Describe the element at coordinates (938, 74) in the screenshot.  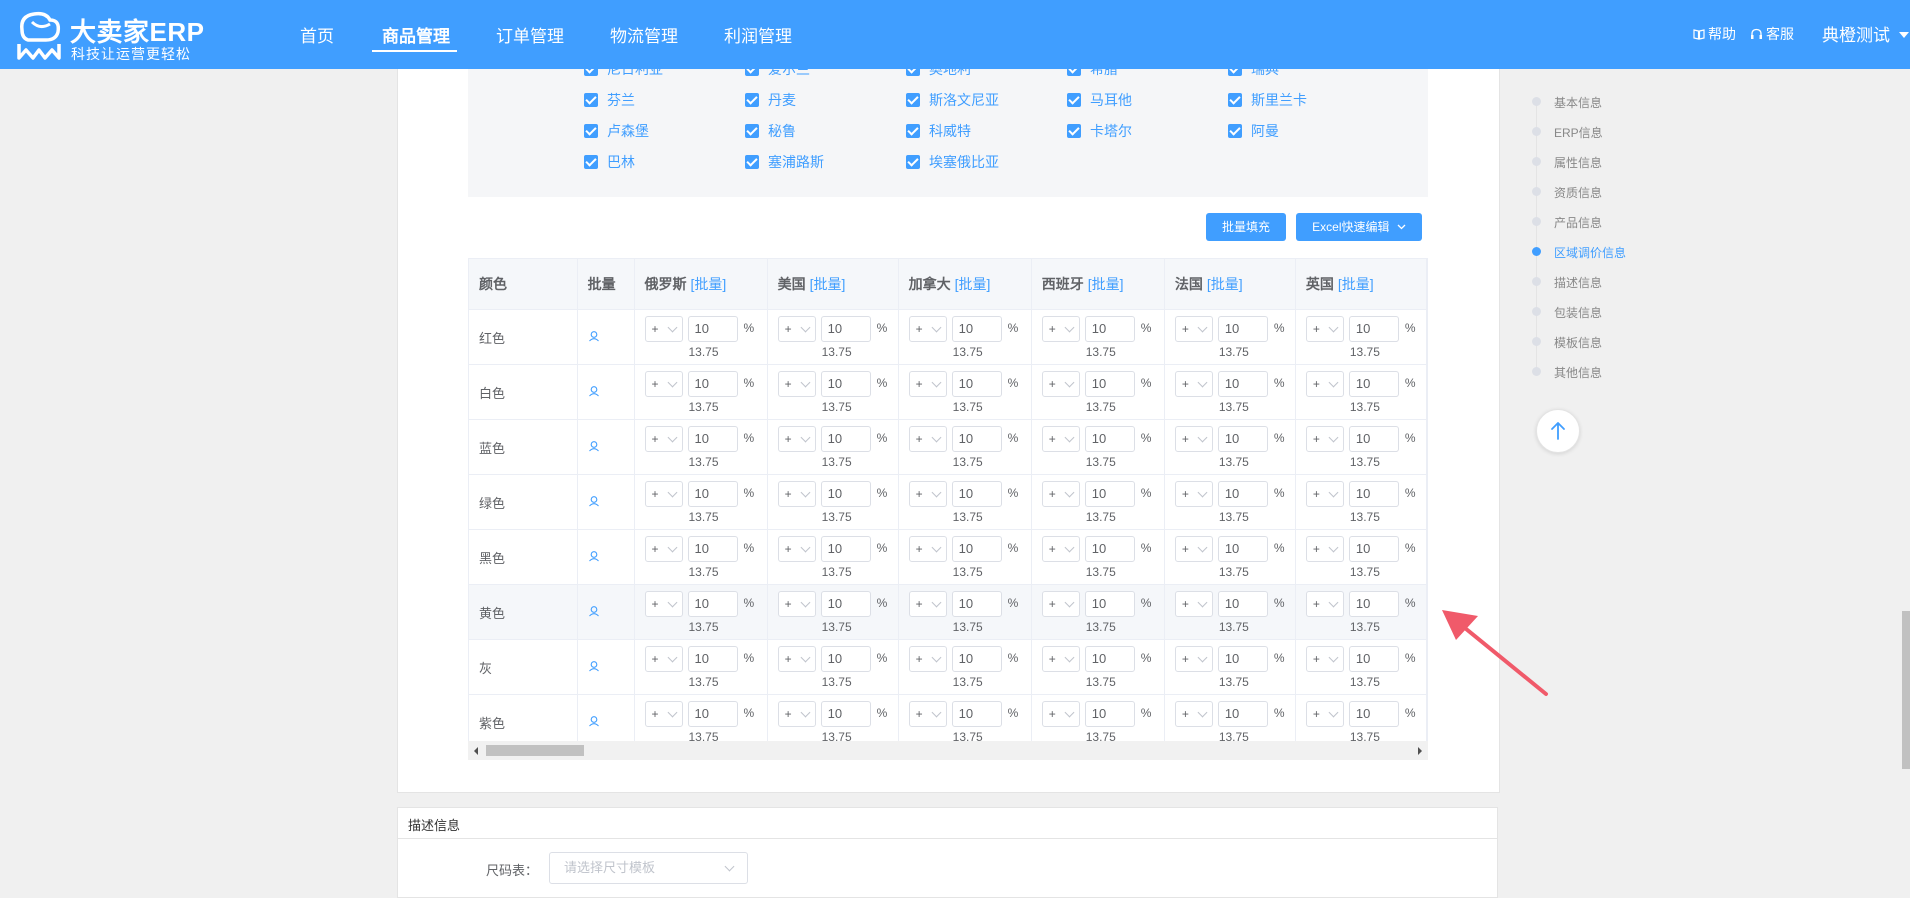
I see `country-checkbox: 奥地利` at that location.